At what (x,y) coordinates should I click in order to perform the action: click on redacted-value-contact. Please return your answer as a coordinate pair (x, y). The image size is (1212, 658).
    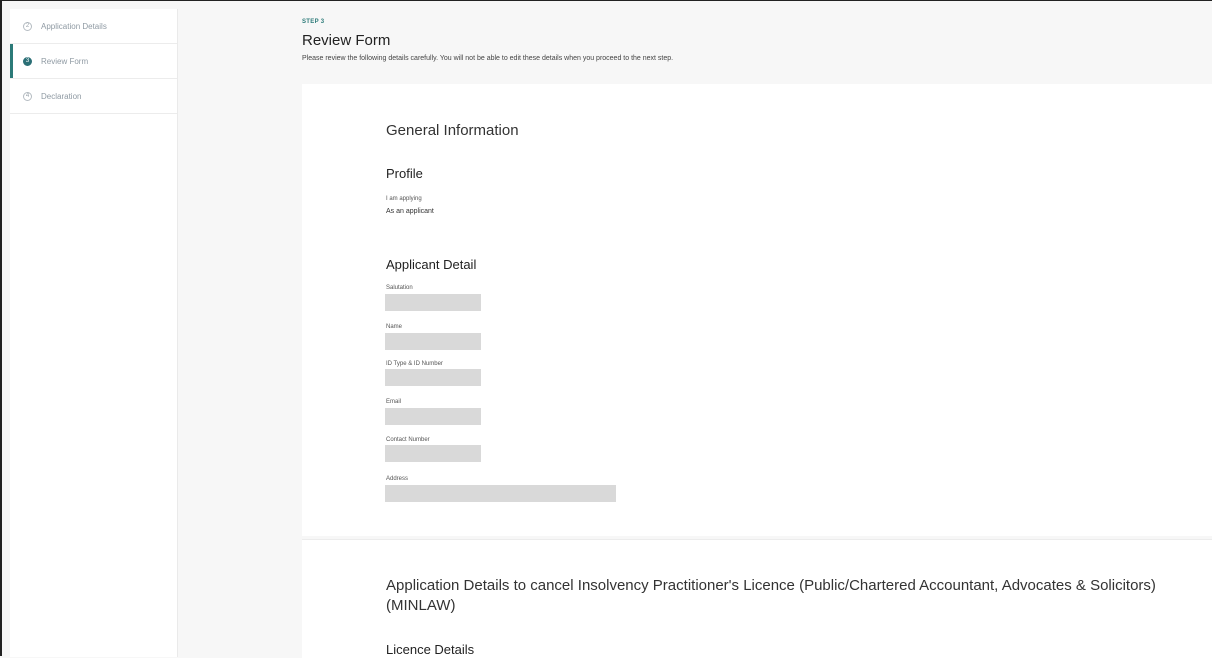
    Looking at the image, I should click on (433, 453).